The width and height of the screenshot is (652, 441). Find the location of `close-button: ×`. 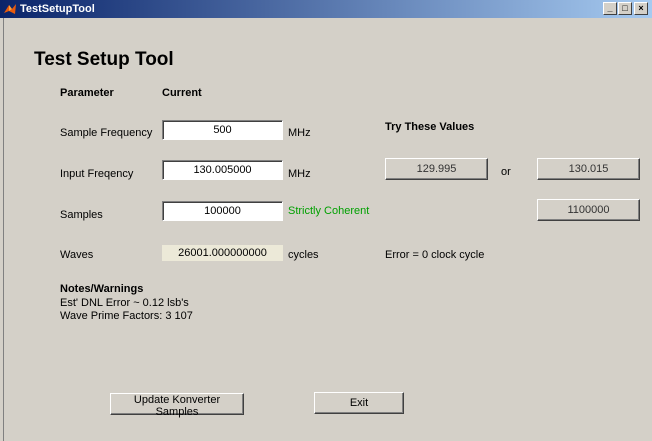

close-button: × is located at coordinates (641, 8).